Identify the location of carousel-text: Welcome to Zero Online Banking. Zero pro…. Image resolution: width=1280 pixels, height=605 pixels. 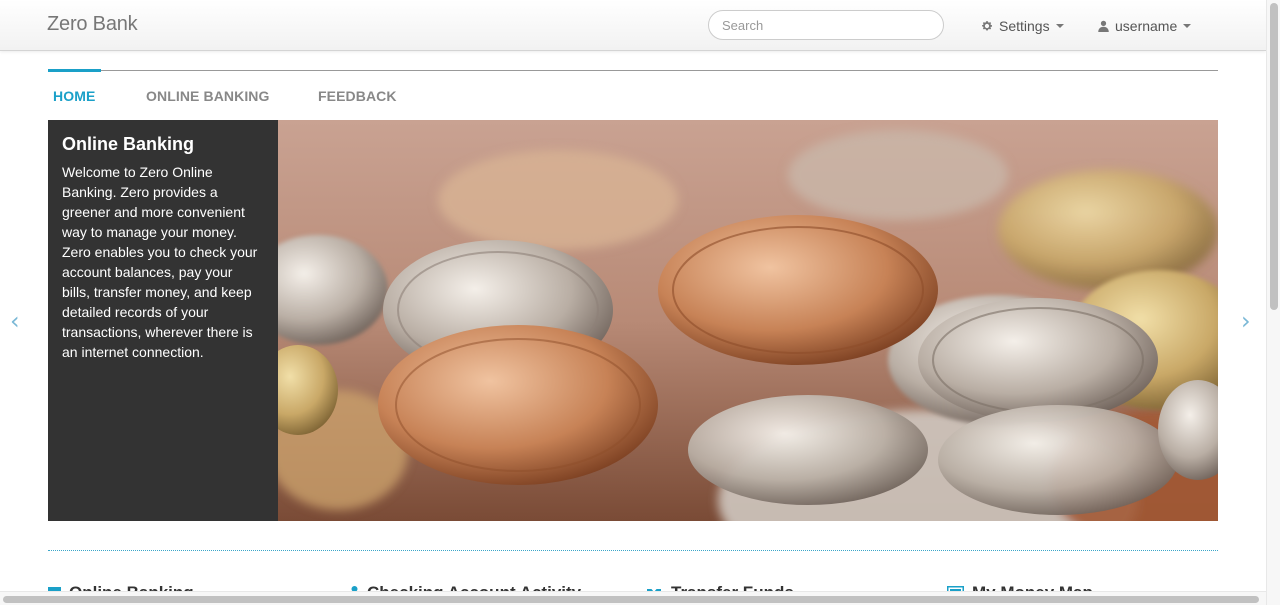
(160, 262).